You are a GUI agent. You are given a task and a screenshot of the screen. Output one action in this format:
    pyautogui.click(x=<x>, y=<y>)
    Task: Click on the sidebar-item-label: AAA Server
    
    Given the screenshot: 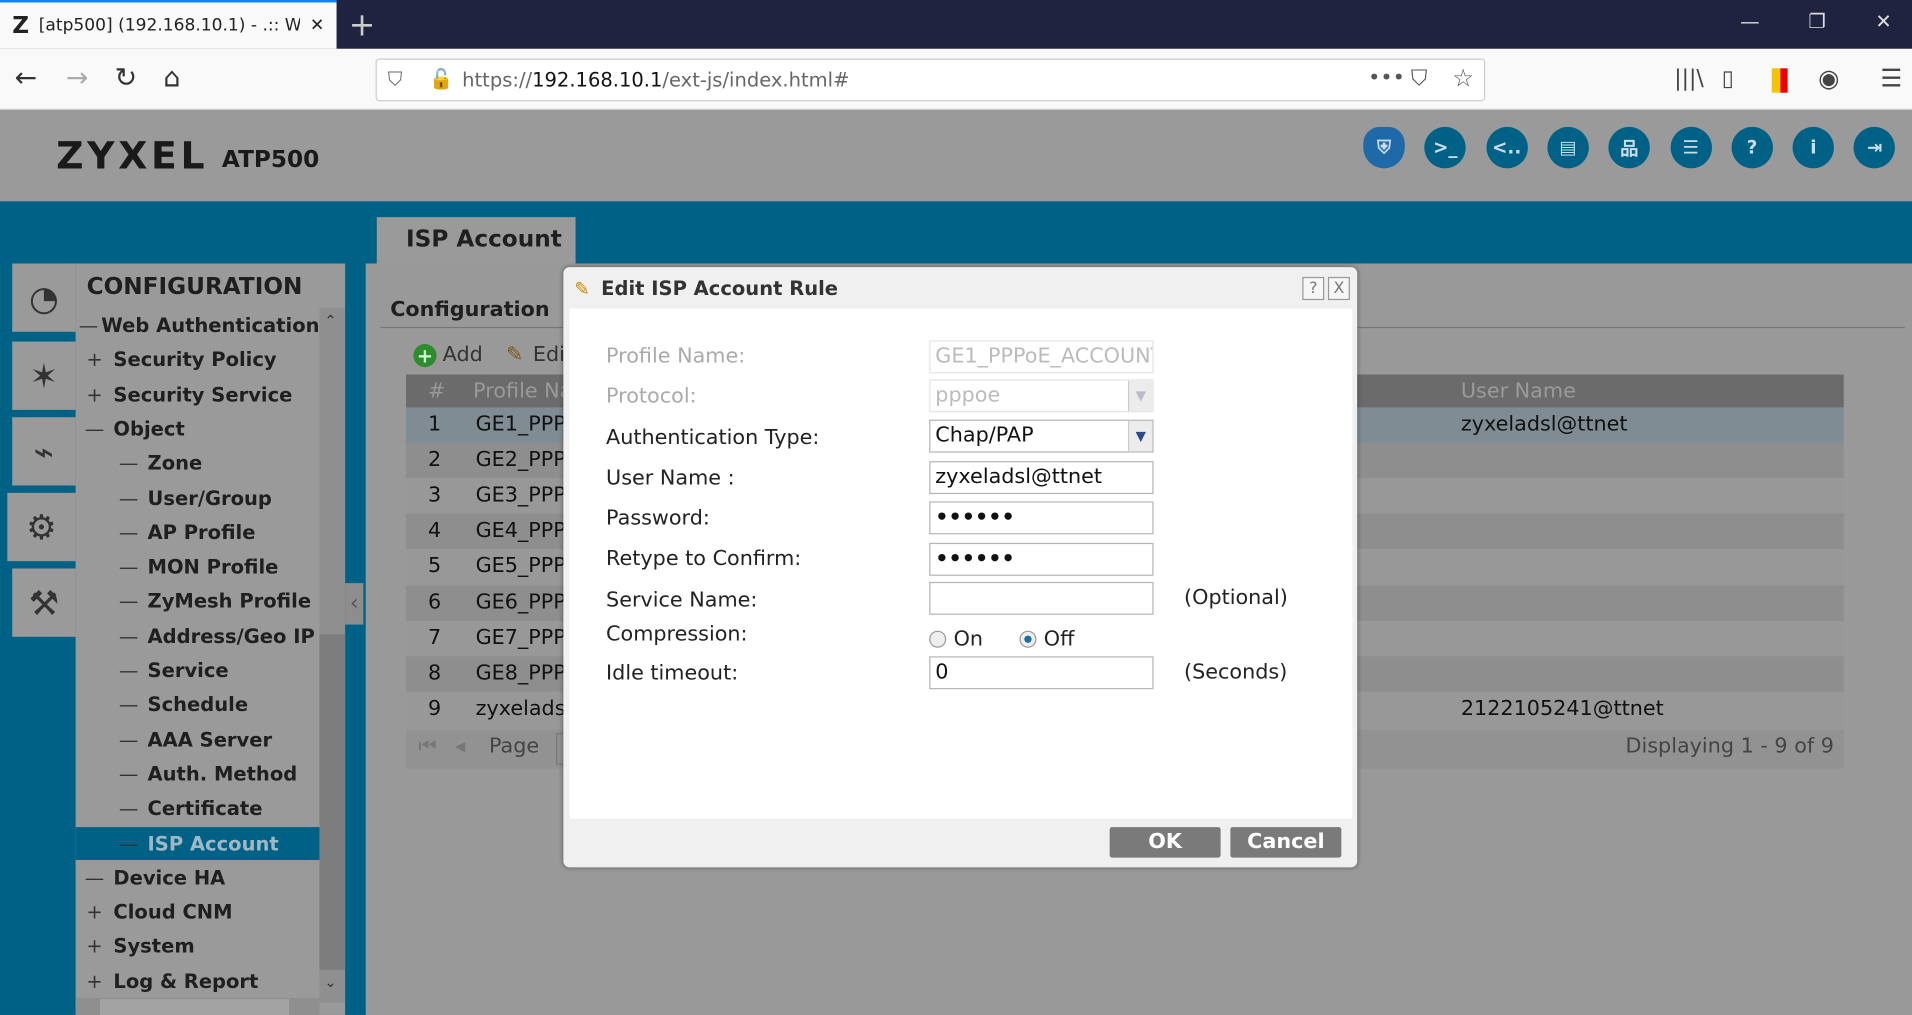 What is the action you would take?
    pyautogui.click(x=210, y=739)
    